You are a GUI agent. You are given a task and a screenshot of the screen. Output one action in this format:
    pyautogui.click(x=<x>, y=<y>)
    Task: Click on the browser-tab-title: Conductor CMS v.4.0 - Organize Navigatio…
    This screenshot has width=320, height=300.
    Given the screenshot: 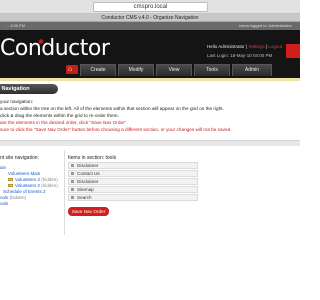 What is the action you would take?
    pyautogui.click(x=150, y=18)
    